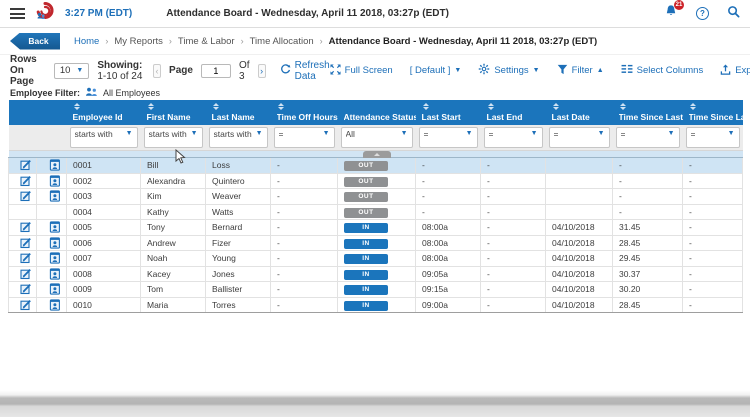 This screenshot has height=417, width=750. What do you see at coordinates (71, 70) in the screenshot?
I see `rows-per-page-select: 10 ▼` at bounding box center [71, 70].